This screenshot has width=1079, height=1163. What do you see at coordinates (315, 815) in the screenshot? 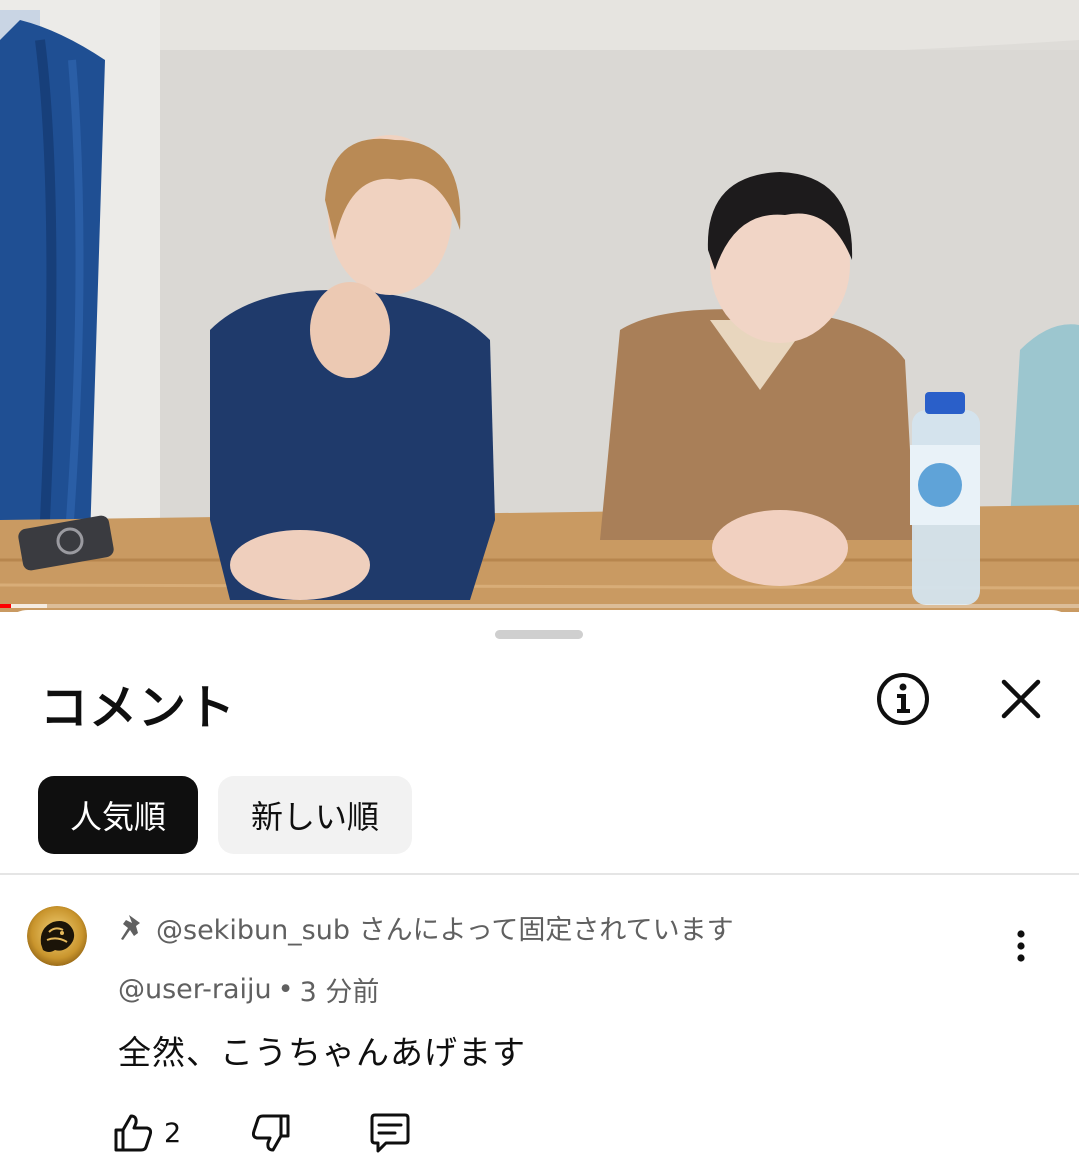
I see `sort-chip-newest: 新しい順` at bounding box center [315, 815].